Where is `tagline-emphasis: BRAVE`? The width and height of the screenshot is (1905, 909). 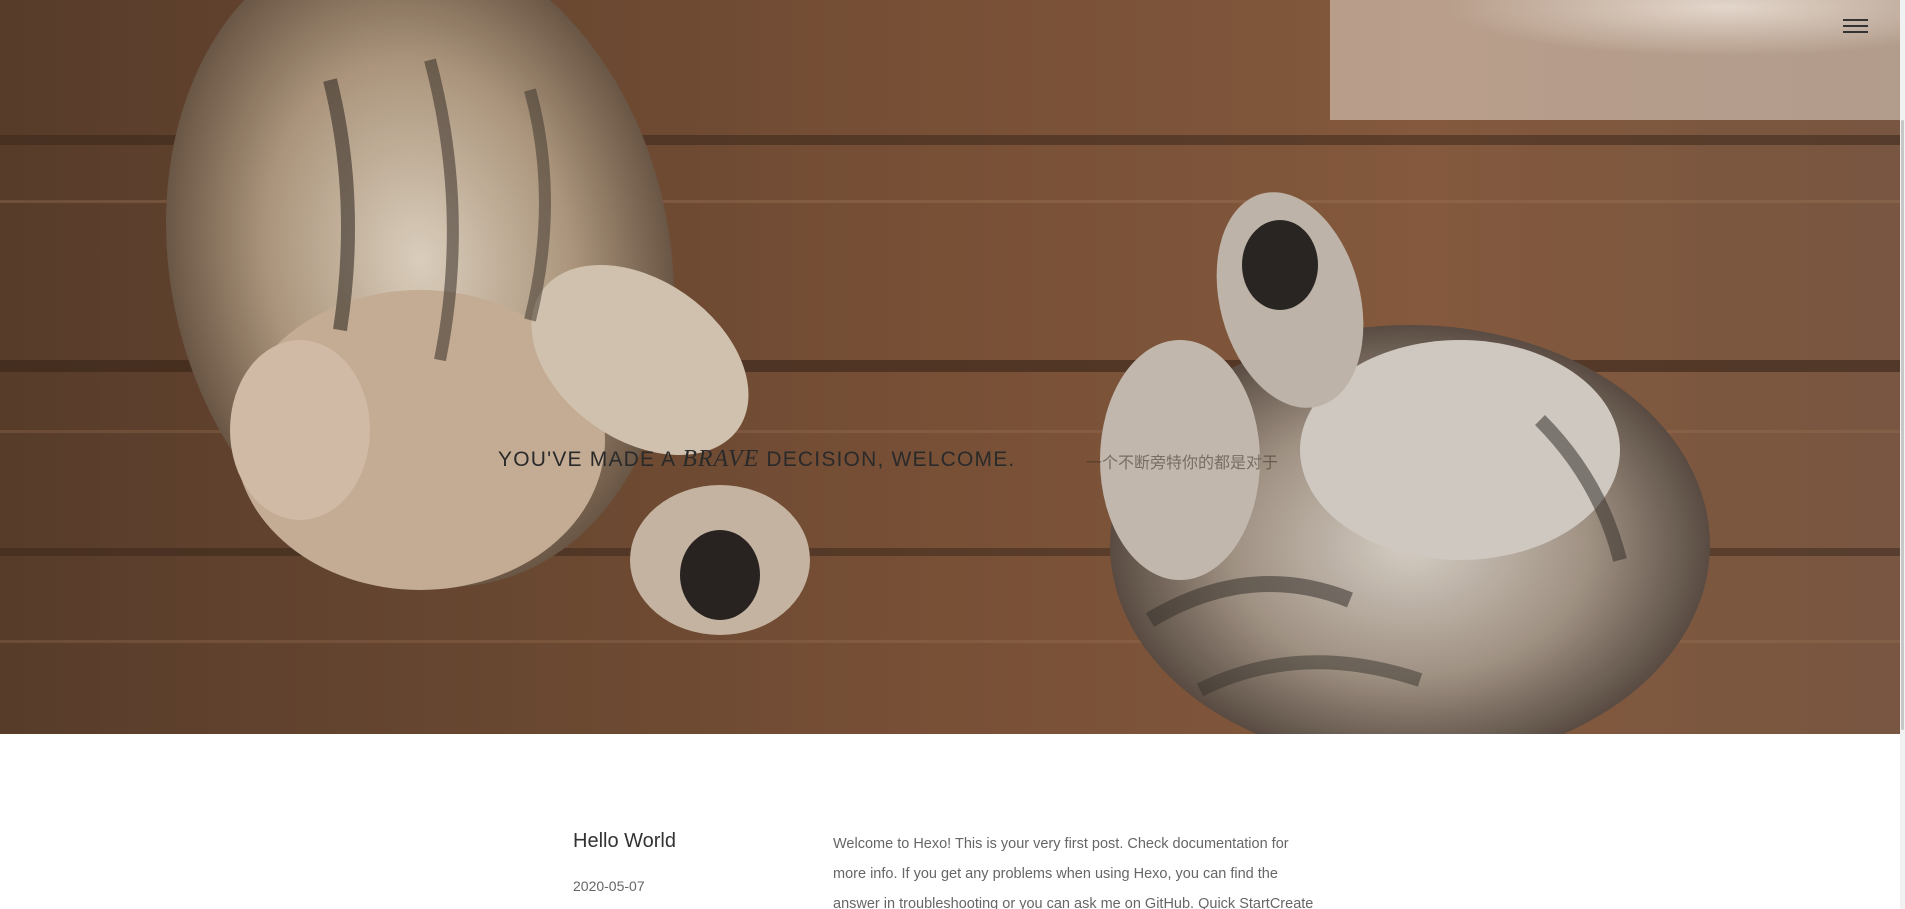 tagline-emphasis: BRAVE is located at coordinates (721, 459).